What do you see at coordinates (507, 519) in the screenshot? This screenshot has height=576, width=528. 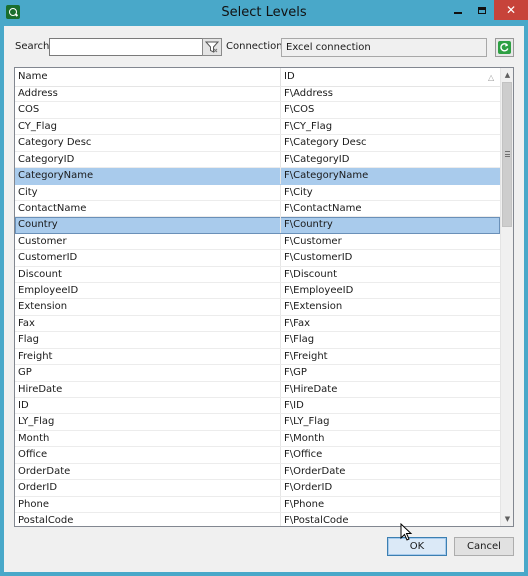 I see `scroll-down-arrow-icon: ▼` at bounding box center [507, 519].